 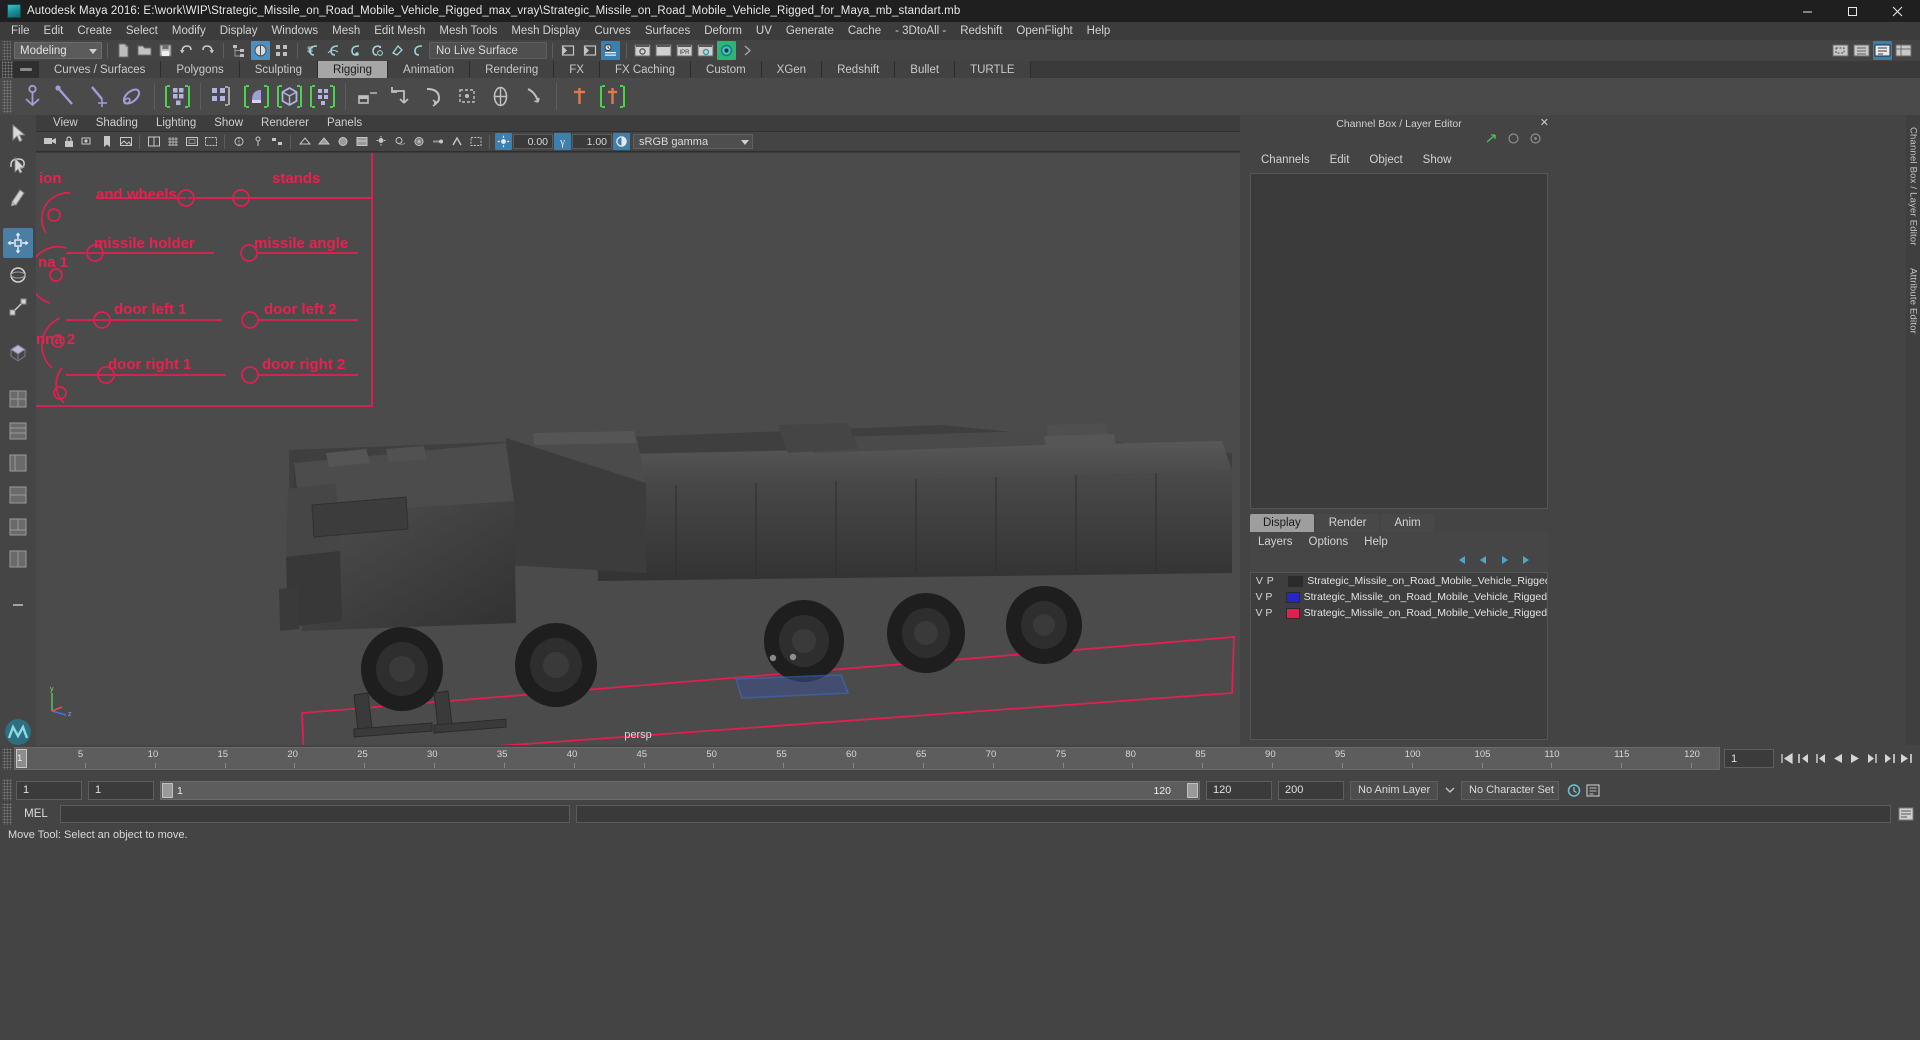 What do you see at coordinates (207, 50) in the screenshot?
I see `redo-icon` at bounding box center [207, 50].